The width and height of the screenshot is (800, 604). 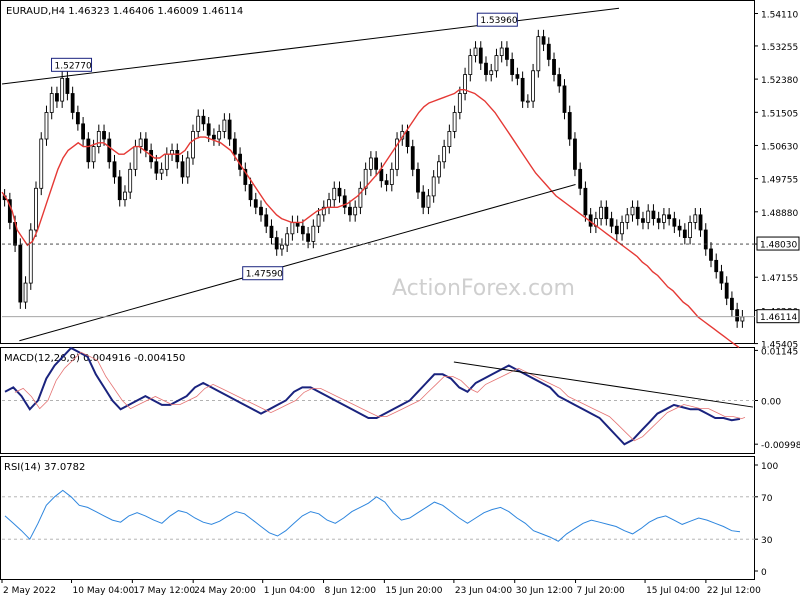 What do you see at coordinates (310, 46) in the screenshot?
I see `trendline` at bounding box center [310, 46].